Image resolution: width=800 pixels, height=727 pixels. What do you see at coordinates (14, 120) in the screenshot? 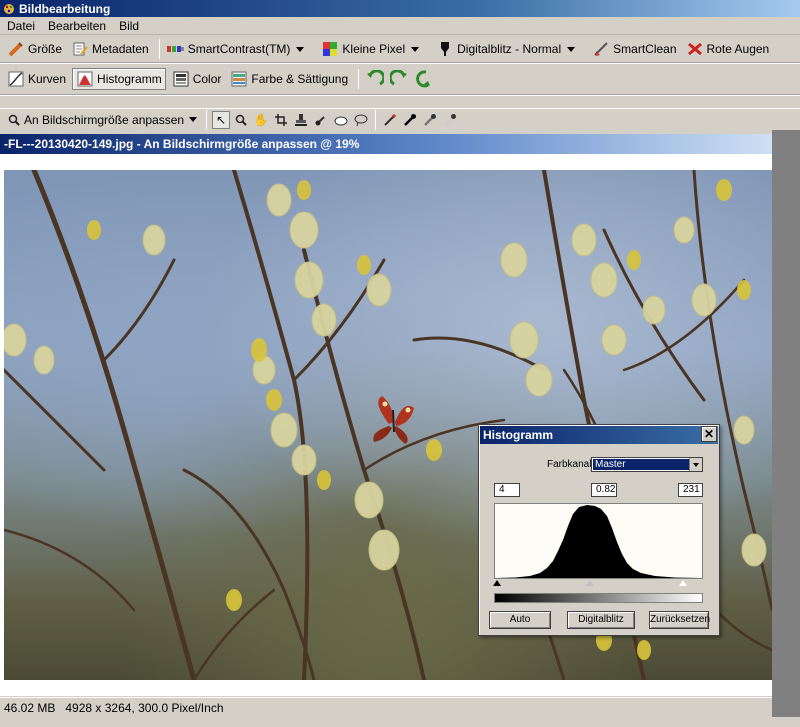
I see `zoom-fit-icon` at bounding box center [14, 120].